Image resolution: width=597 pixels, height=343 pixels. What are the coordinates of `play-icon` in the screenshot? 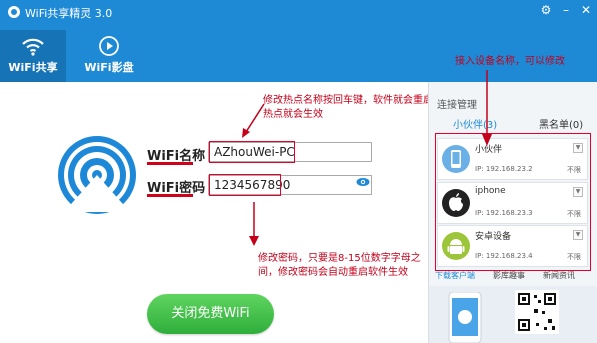 It's located at (109, 46).